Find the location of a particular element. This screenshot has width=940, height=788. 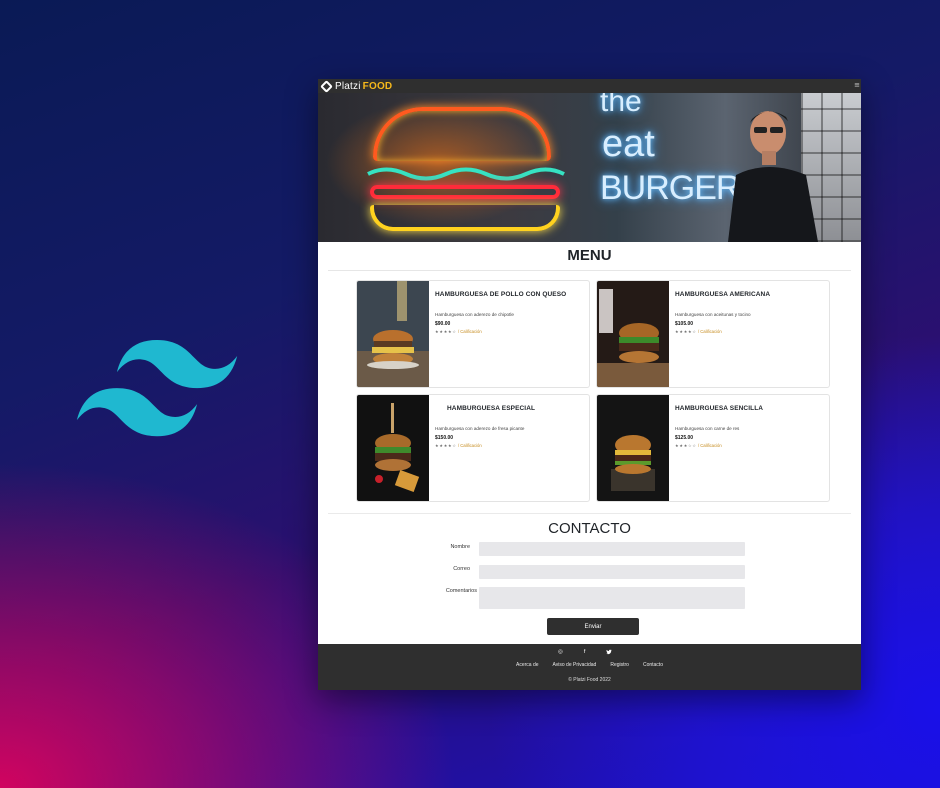

menu-item-description: Hamburguesa con aderezo de chipotle is located at coordinates (474, 314).